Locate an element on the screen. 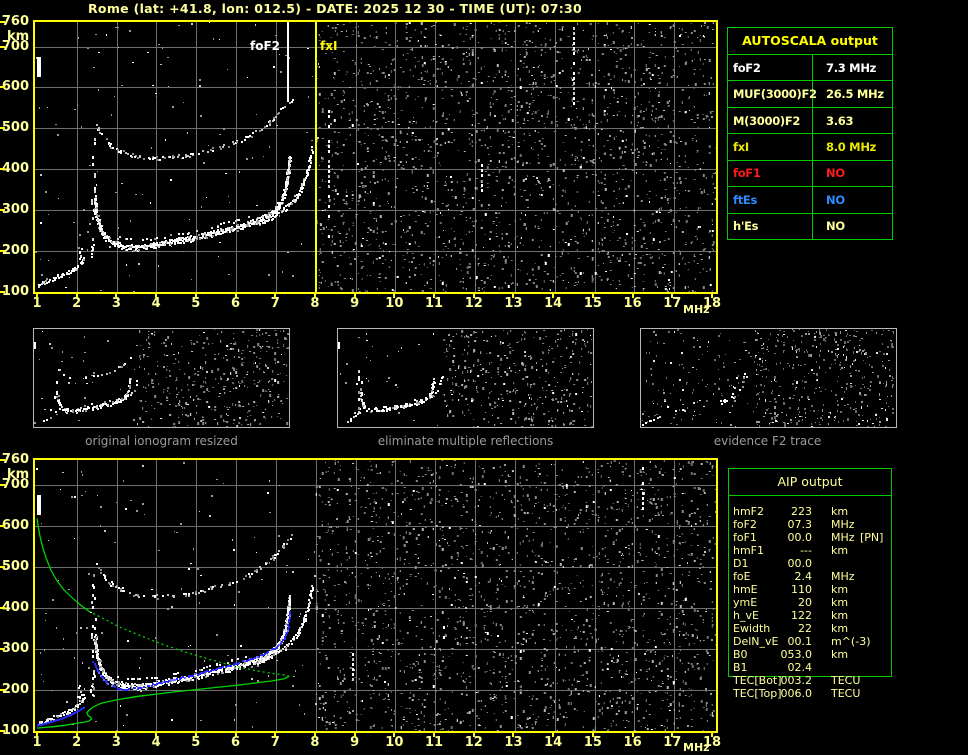 This screenshot has width=968, height=755. autoscala-param: h'Es is located at coordinates (770, 226).